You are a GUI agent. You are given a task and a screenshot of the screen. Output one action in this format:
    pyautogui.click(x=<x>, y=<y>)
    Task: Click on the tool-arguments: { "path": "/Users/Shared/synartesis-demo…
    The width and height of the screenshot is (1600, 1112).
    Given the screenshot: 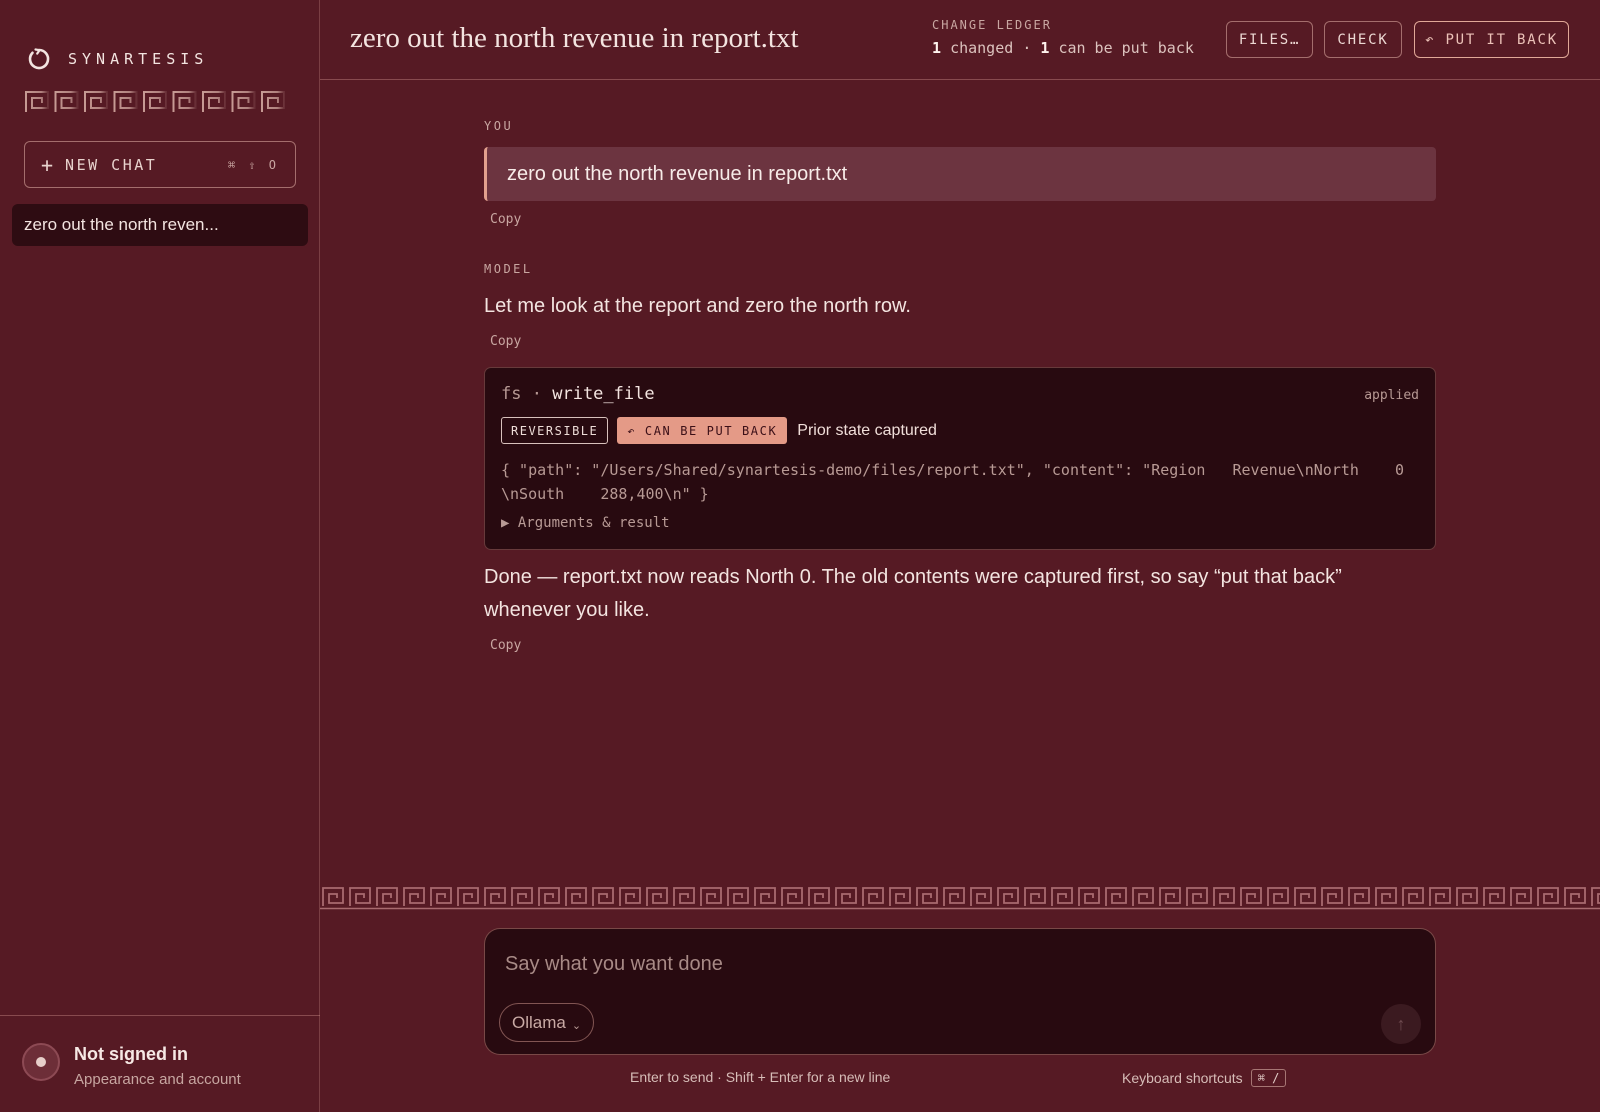 What is the action you would take?
    pyautogui.click(x=953, y=482)
    